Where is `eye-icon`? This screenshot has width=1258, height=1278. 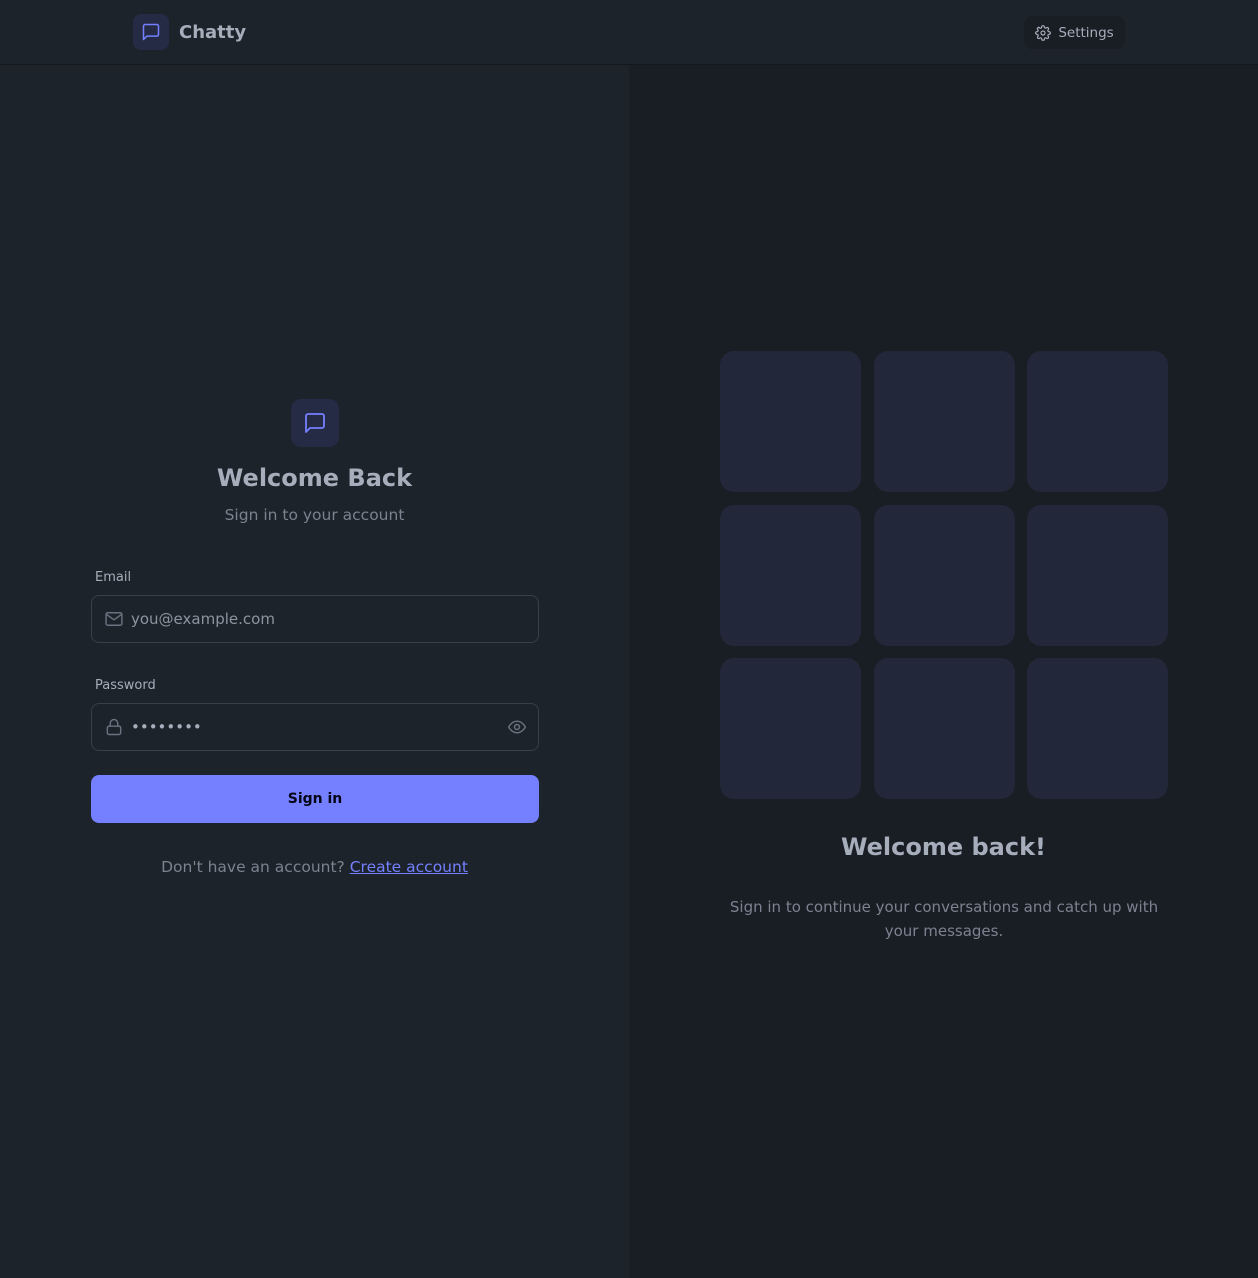 eye-icon is located at coordinates (517, 727).